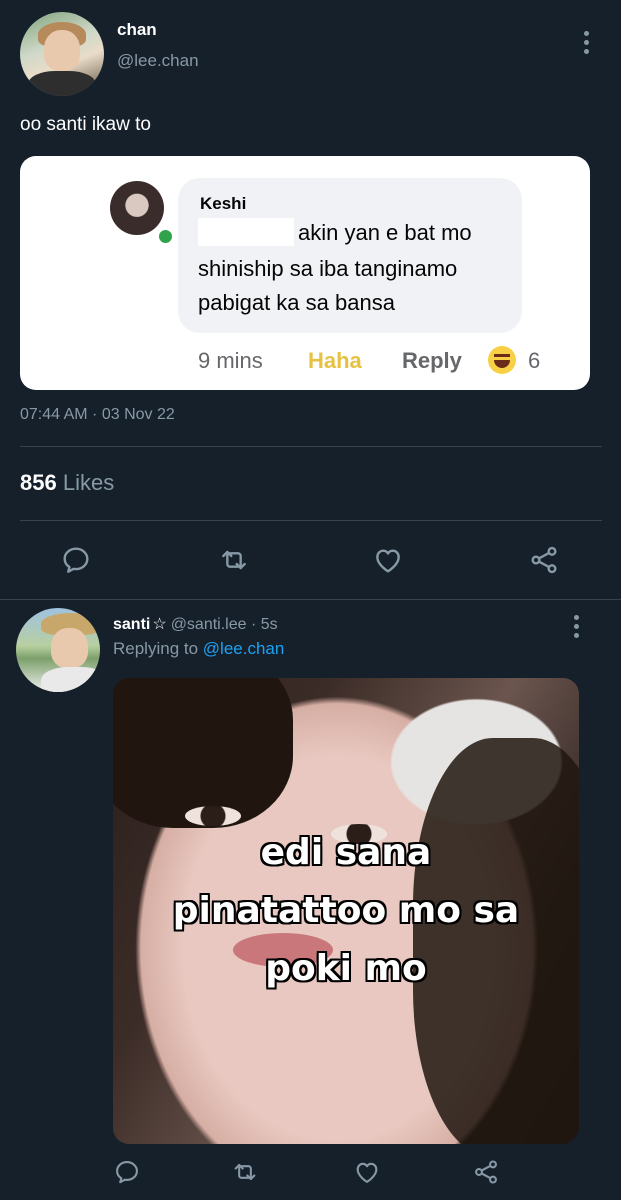  What do you see at coordinates (328, 268) in the screenshot?
I see `comment-line-2: shiniship sa iba tanginamo` at bounding box center [328, 268].